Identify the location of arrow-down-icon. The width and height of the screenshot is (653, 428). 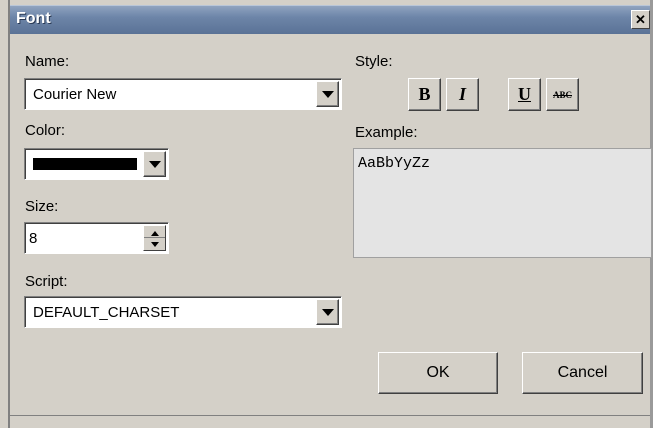
(154, 244).